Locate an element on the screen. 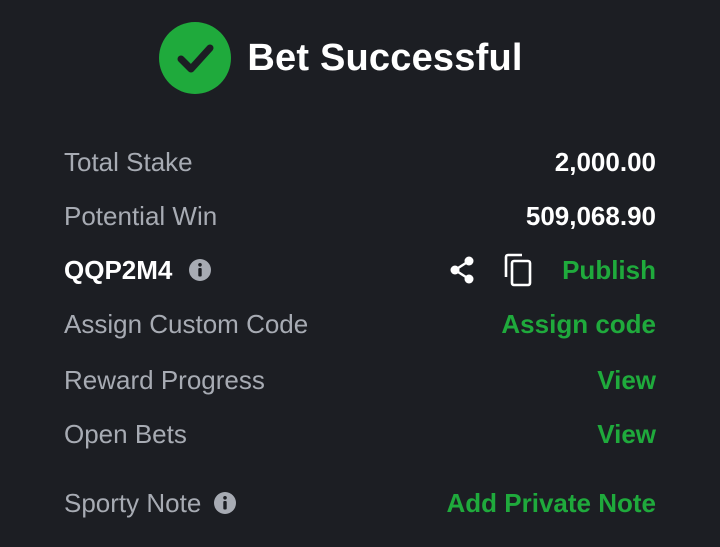 The width and height of the screenshot is (720, 547). assign-code-link: Assign code is located at coordinates (578, 324).